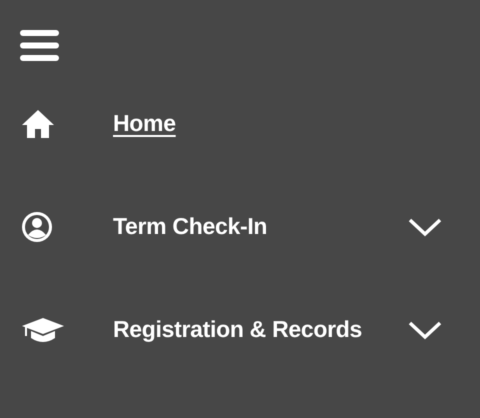 This screenshot has width=480, height=418. What do you see at coordinates (38, 124) in the screenshot?
I see `home-icon` at bounding box center [38, 124].